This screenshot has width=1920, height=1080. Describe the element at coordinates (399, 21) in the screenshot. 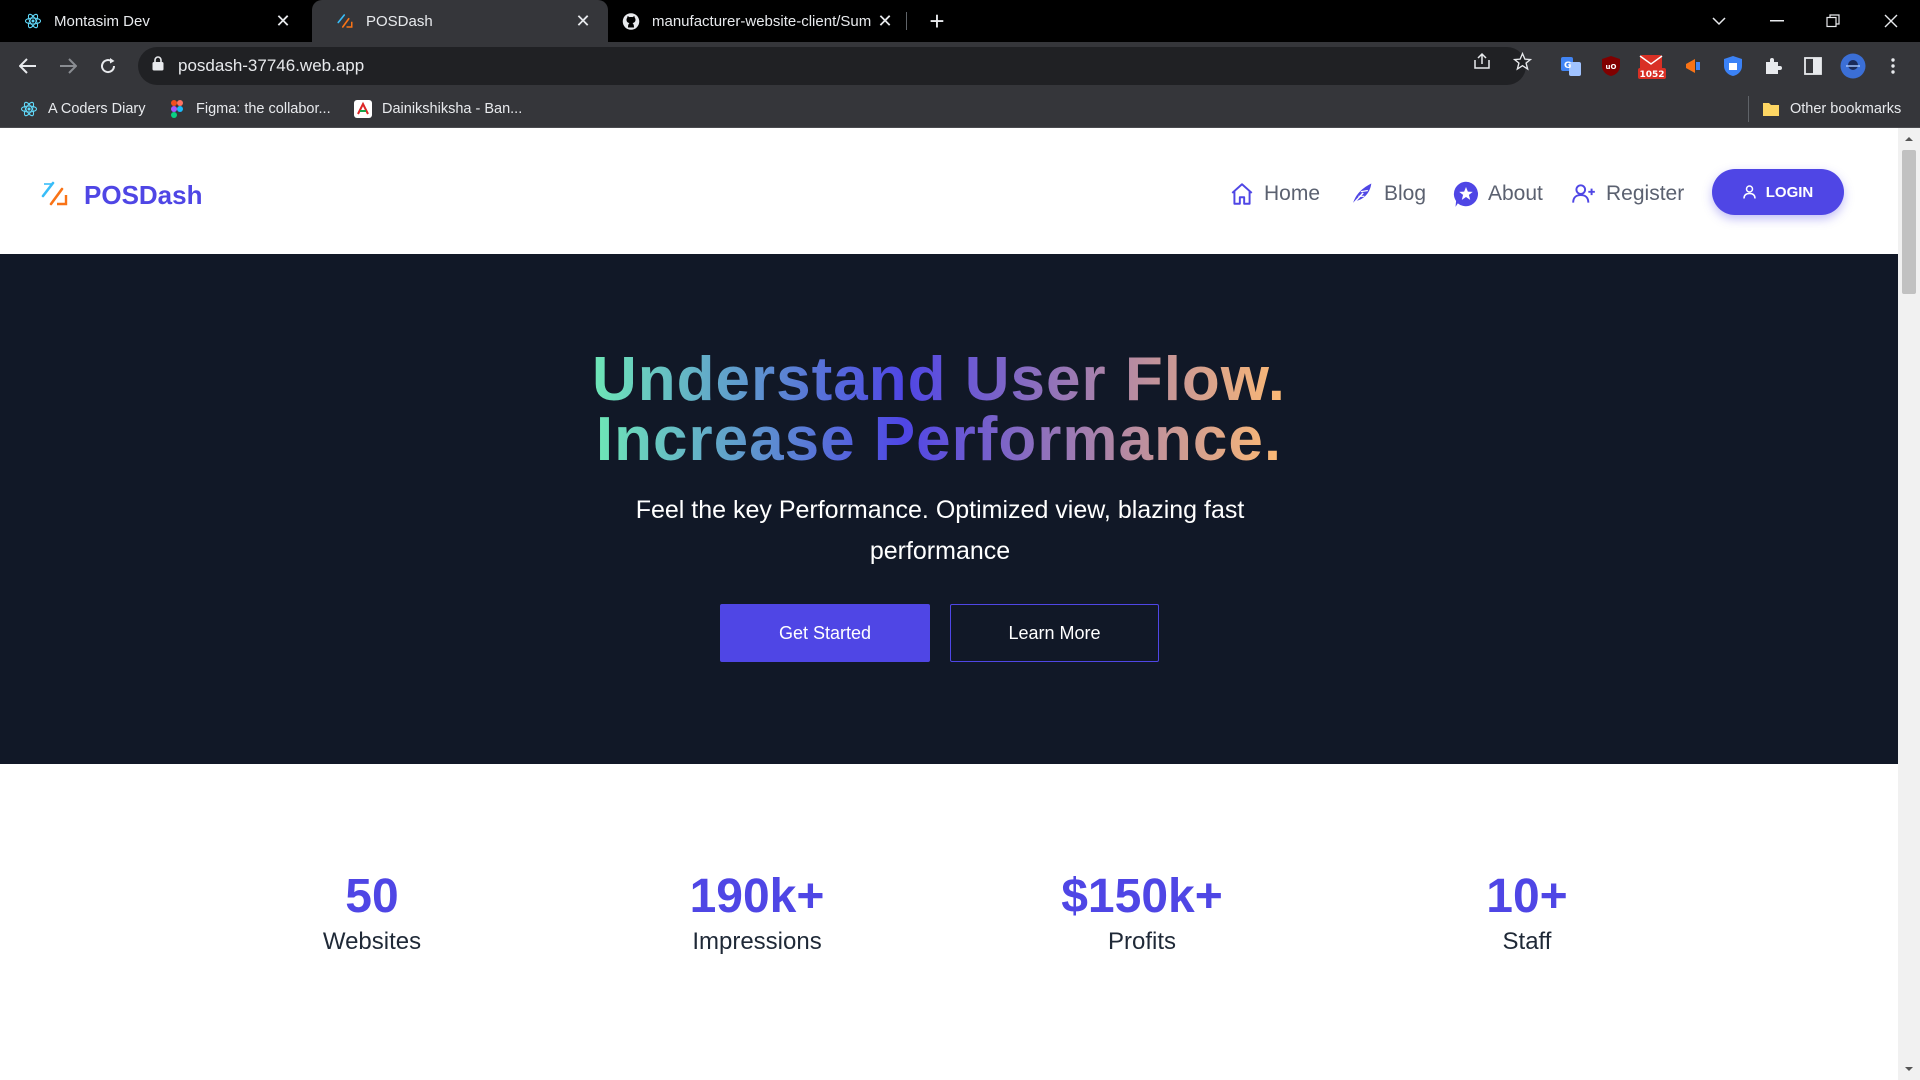

I see `tab-title: POSDash` at that location.